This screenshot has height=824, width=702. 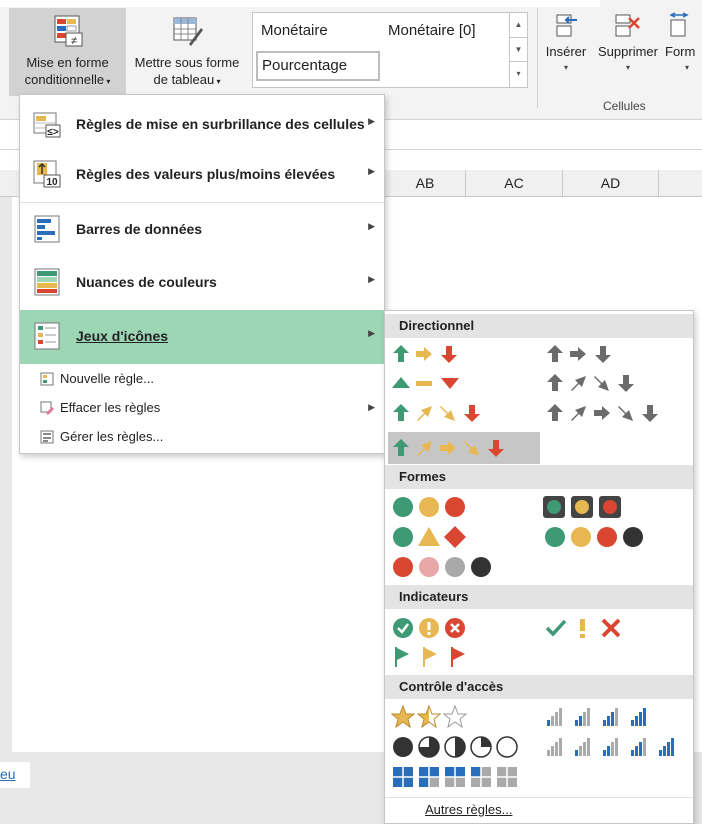 I want to click on manage-rules-icon, so click(x=47, y=437).